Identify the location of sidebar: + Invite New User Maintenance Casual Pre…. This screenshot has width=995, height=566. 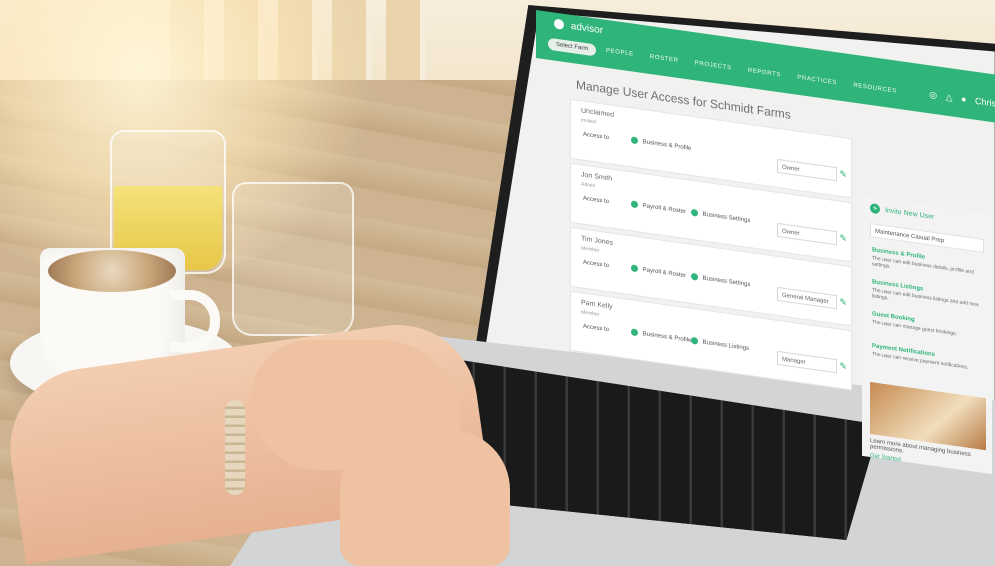
(927, 335).